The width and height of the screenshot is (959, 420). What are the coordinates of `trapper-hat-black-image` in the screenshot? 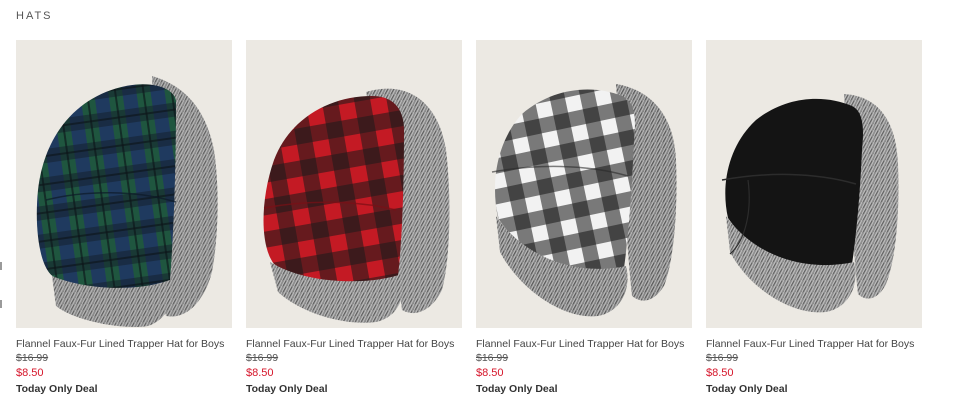 It's located at (810, 203).